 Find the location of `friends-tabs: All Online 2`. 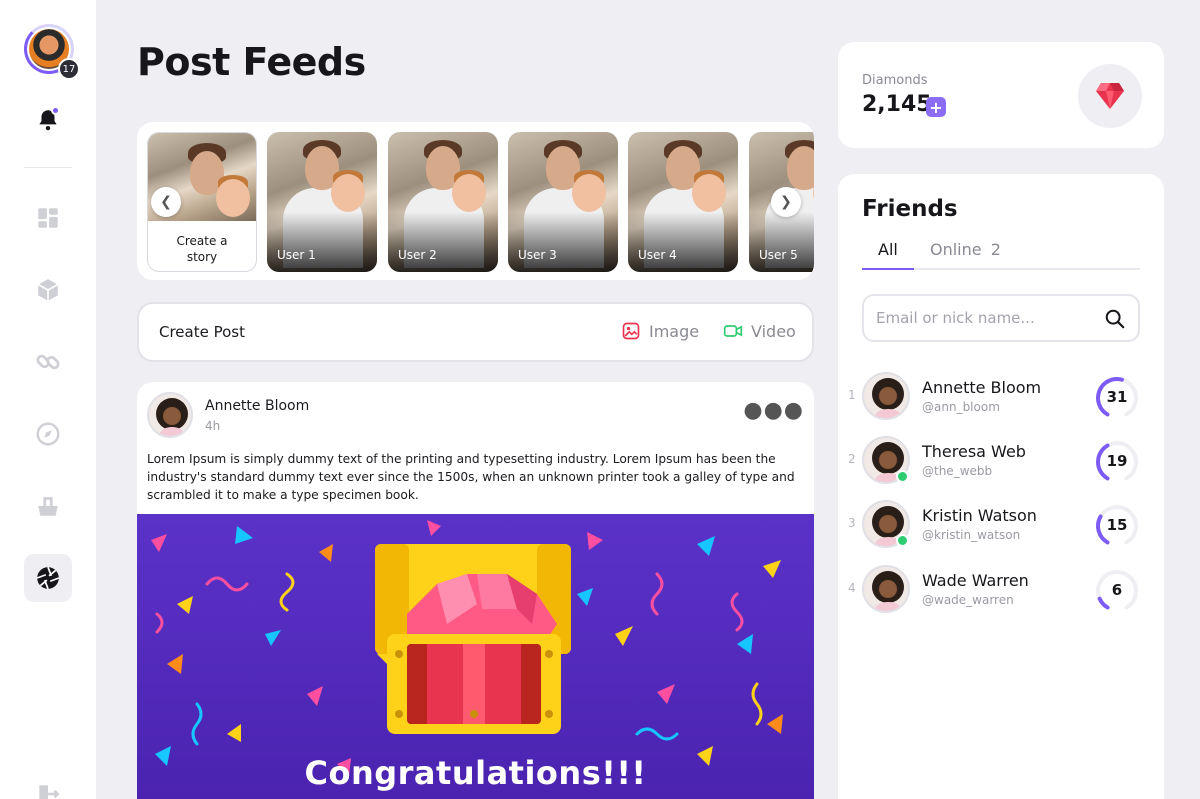

friends-tabs: All Online 2 is located at coordinates (1001, 255).